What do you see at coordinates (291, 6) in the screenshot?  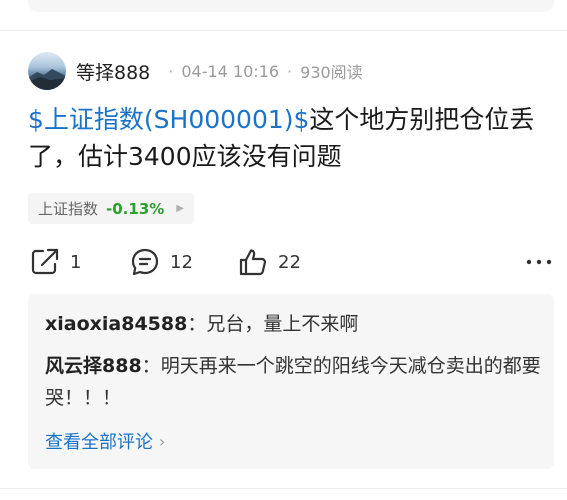 I see `previous-post-card` at bounding box center [291, 6].